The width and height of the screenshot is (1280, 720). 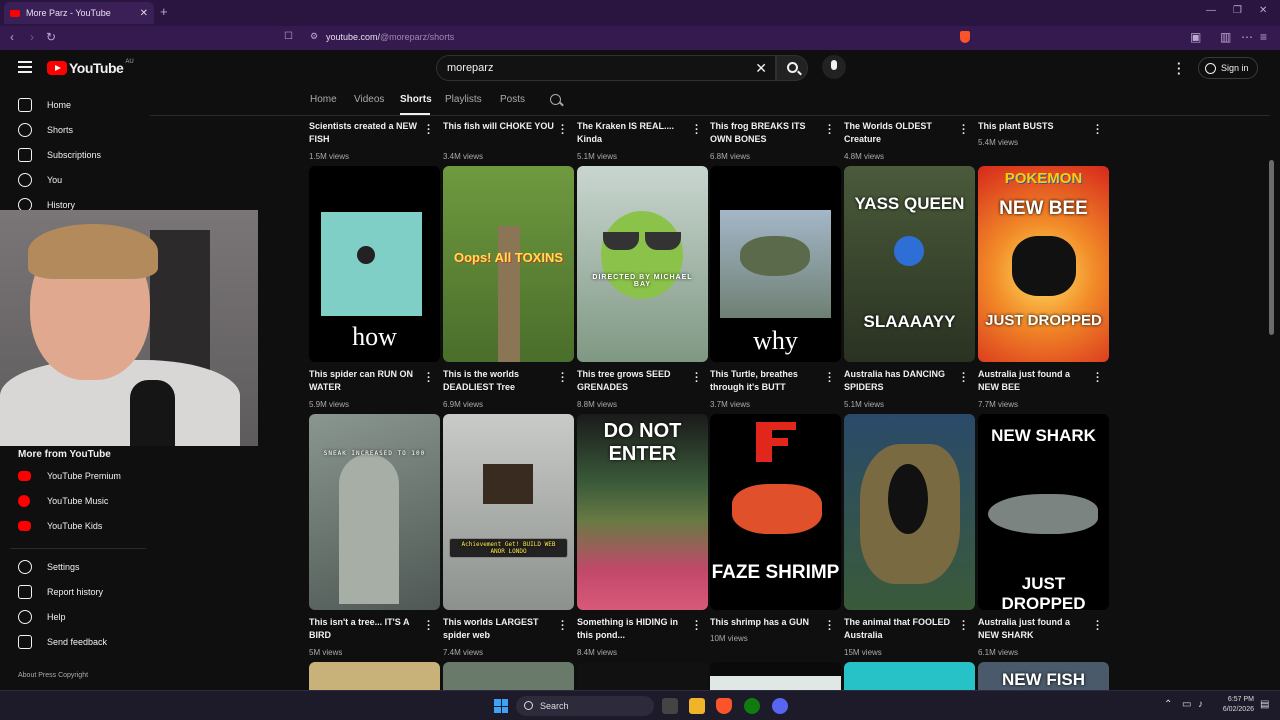 What do you see at coordinates (775, 512) in the screenshot?
I see `short-thumbnail: FAZE SHRIMP` at bounding box center [775, 512].